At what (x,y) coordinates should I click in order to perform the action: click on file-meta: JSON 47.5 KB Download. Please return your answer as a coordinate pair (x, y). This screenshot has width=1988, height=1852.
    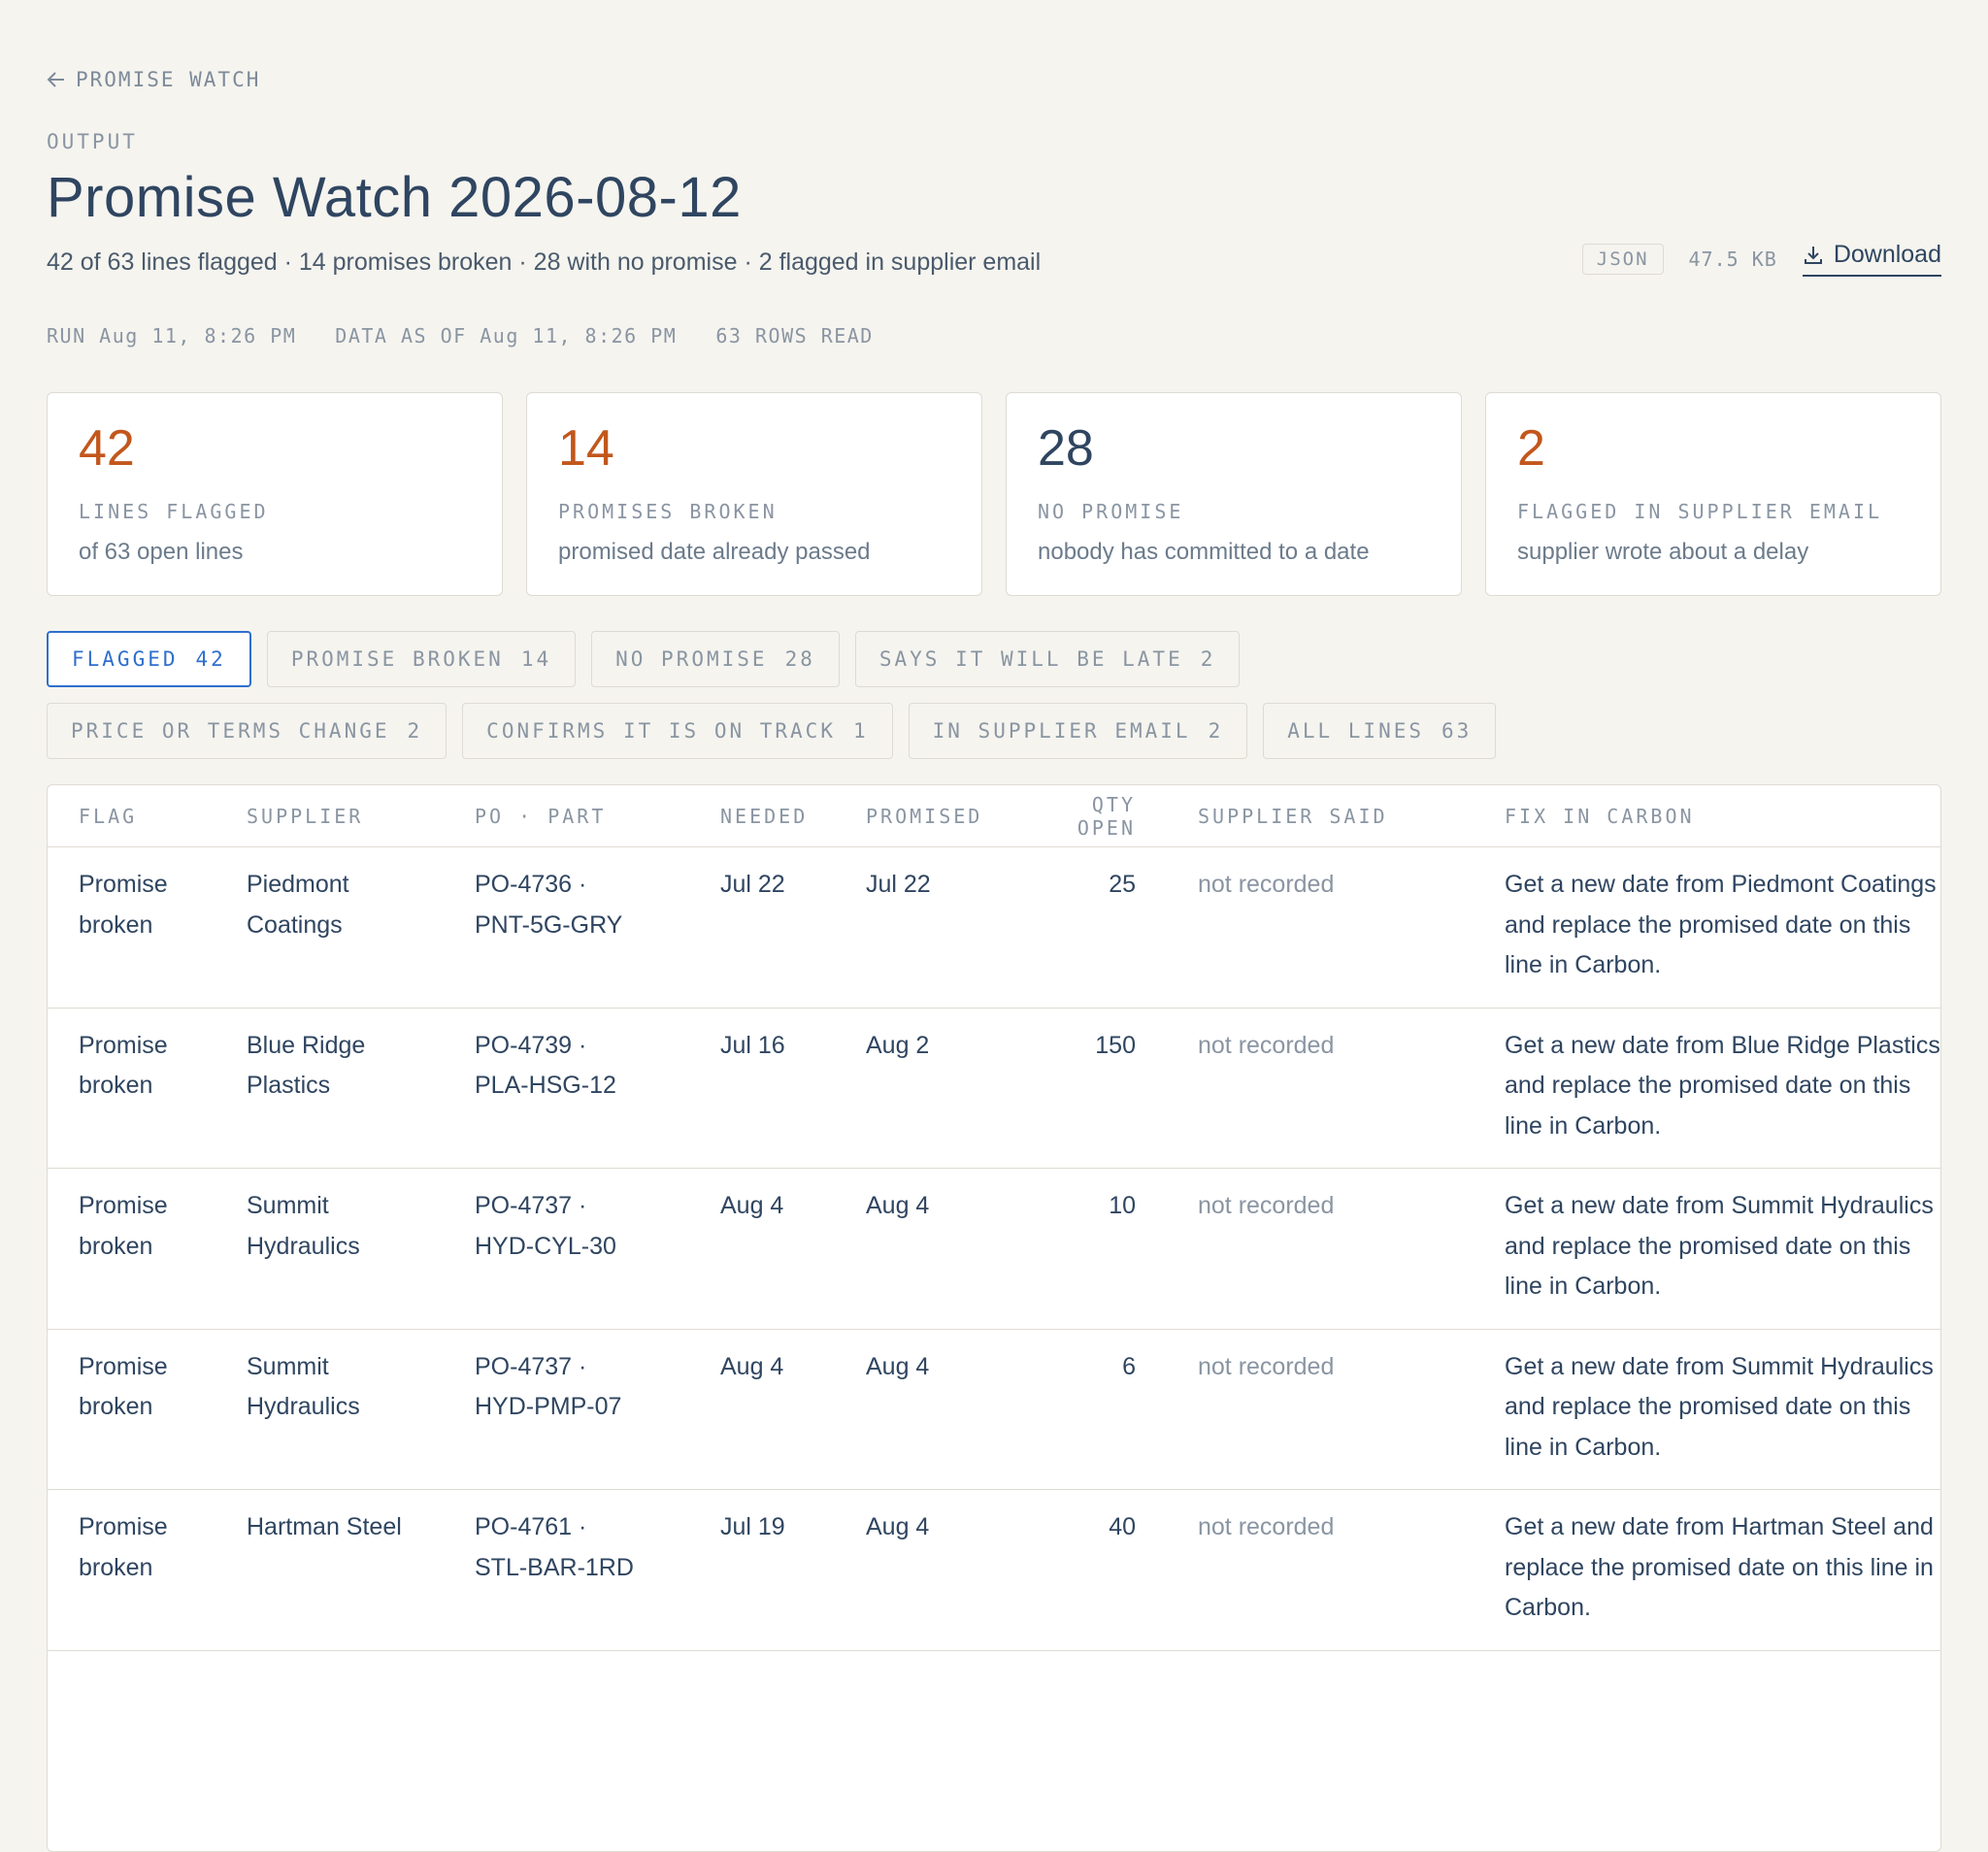
    Looking at the image, I should click on (1761, 259).